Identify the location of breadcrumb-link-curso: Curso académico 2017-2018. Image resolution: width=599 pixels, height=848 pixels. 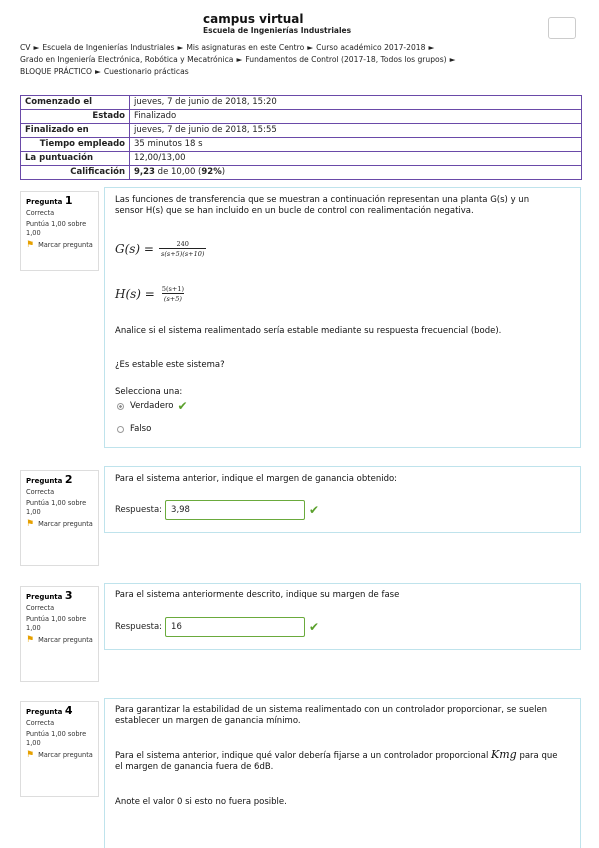
(370, 47).